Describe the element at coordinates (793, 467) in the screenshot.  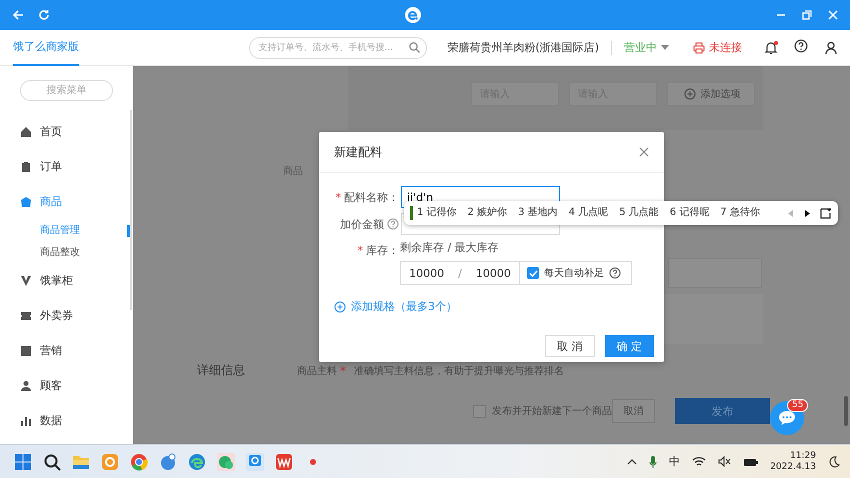
I see `date-text: 2022.4.13` at that location.